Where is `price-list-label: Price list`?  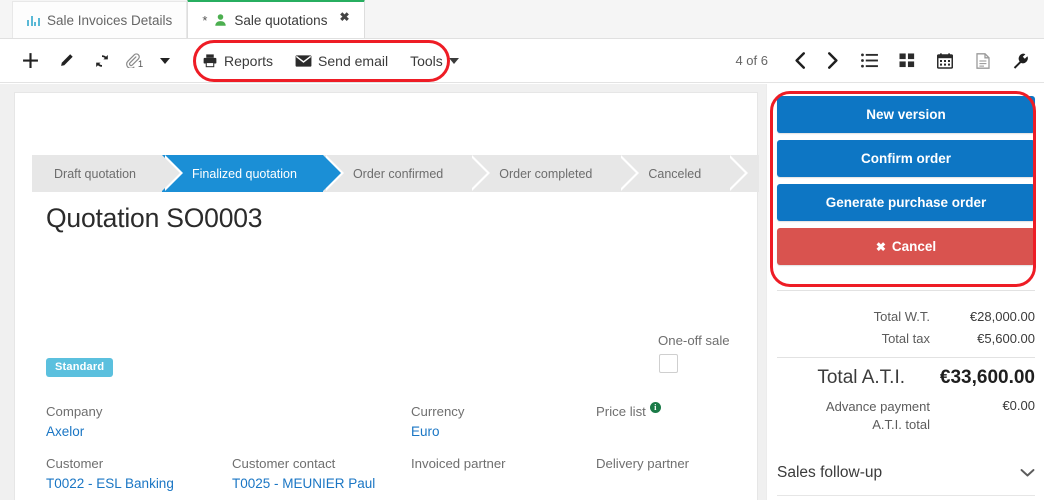
price-list-label: Price list is located at coordinates (621, 411).